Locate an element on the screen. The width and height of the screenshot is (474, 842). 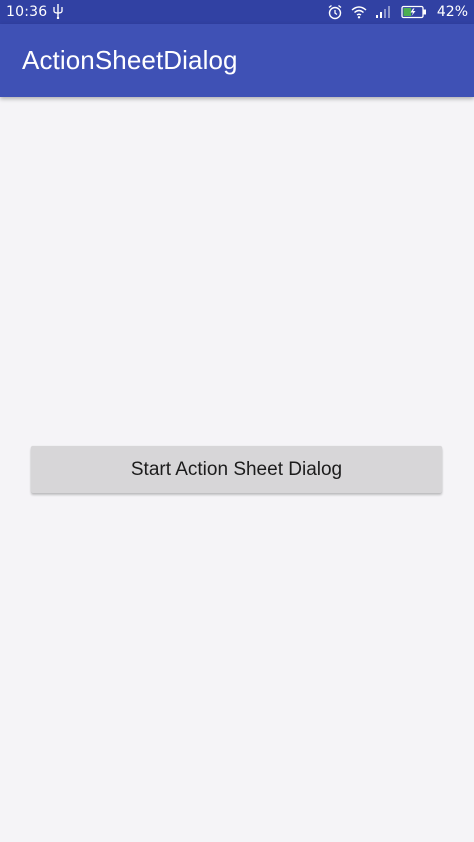
app-title: ActionSheetDialog is located at coordinates (130, 60).